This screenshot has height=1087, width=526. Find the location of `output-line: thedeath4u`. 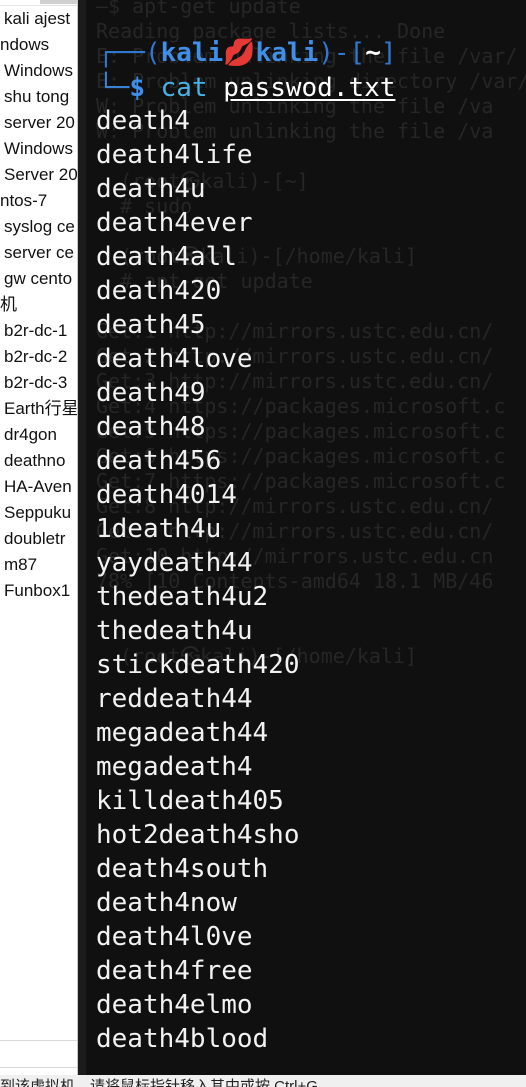

output-line: thedeath4u is located at coordinates (174, 631).